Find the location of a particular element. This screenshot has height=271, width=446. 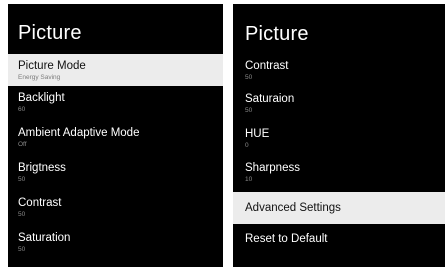

menu-item-label: Saturation is located at coordinates (44, 238).